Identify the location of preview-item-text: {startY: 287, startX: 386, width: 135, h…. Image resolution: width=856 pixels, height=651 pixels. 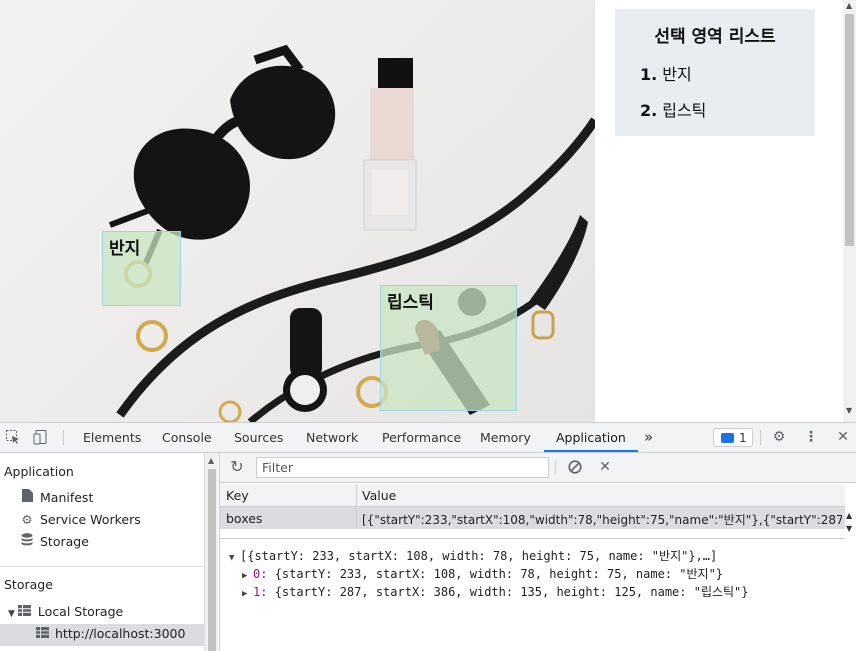
(511, 592).